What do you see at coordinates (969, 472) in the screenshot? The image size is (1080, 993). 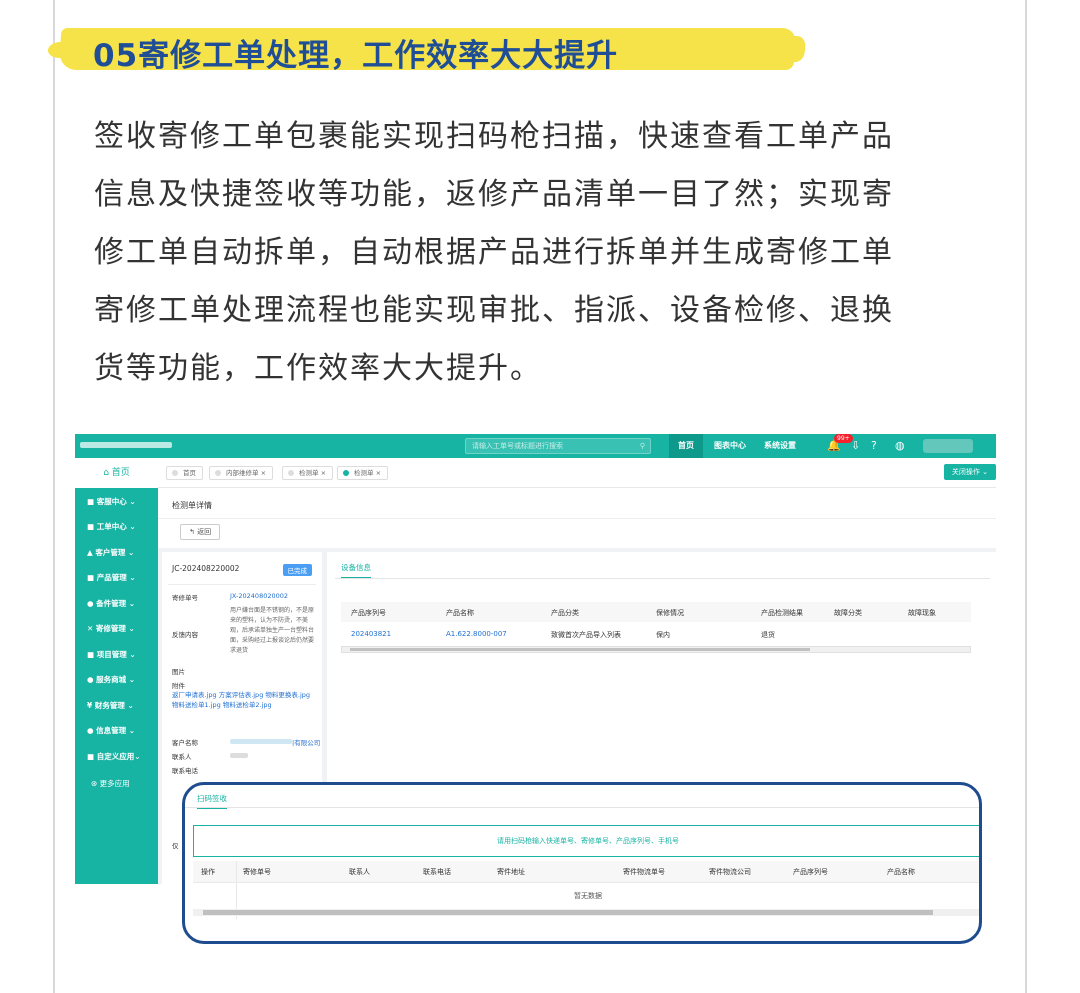 I see `close-operations-button: 关闭操作 ⌄` at bounding box center [969, 472].